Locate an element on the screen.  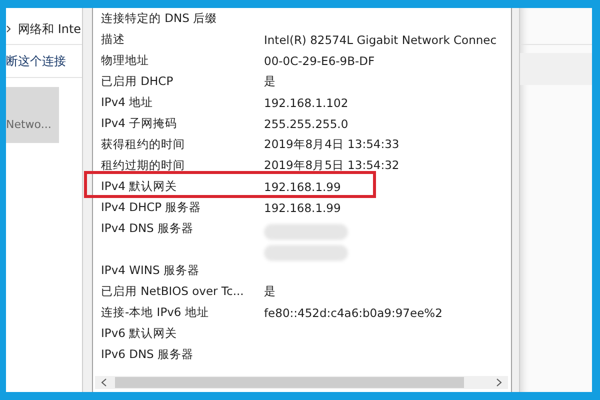
property-name: 连接特定的 DNS 后缀 is located at coordinates (159, 18).